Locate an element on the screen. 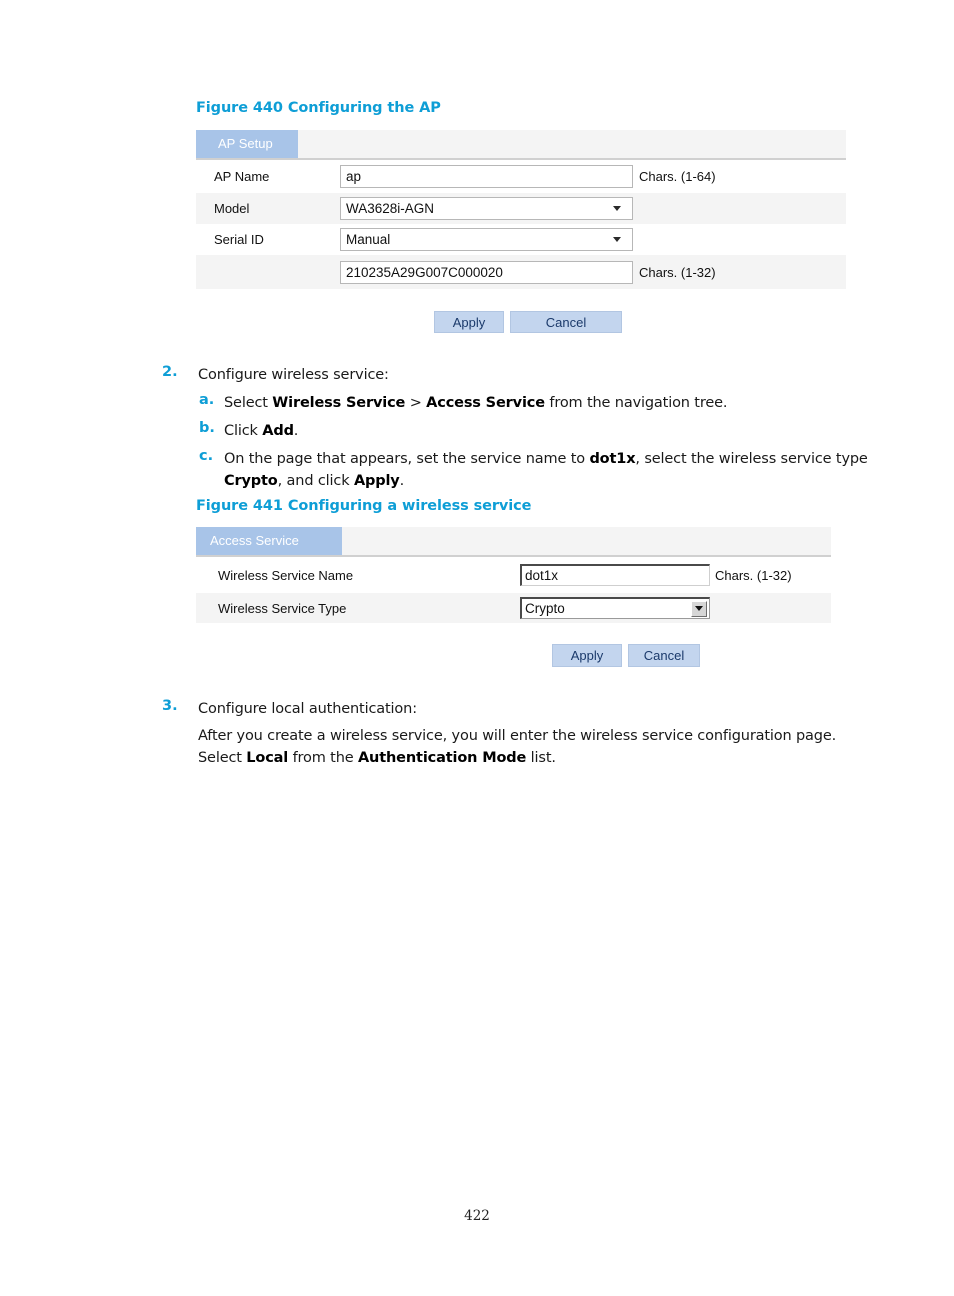 The image size is (954, 1296). step-3-marker: 3. is located at coordinates (170, 706).